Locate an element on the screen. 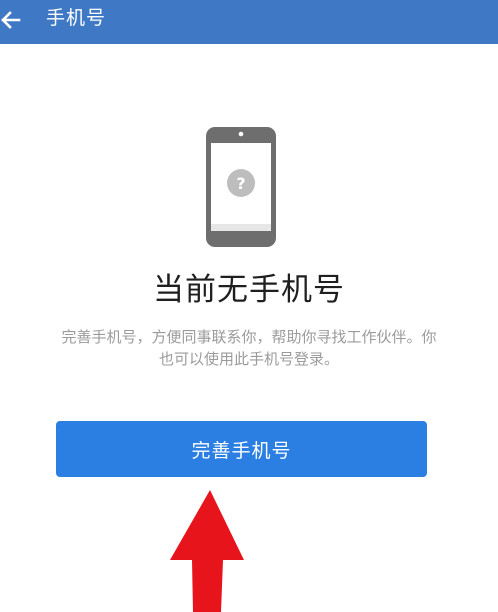 Image resolution: width=498 pixels, height=612 pixels. back-button is located at coordinates (14, 20).